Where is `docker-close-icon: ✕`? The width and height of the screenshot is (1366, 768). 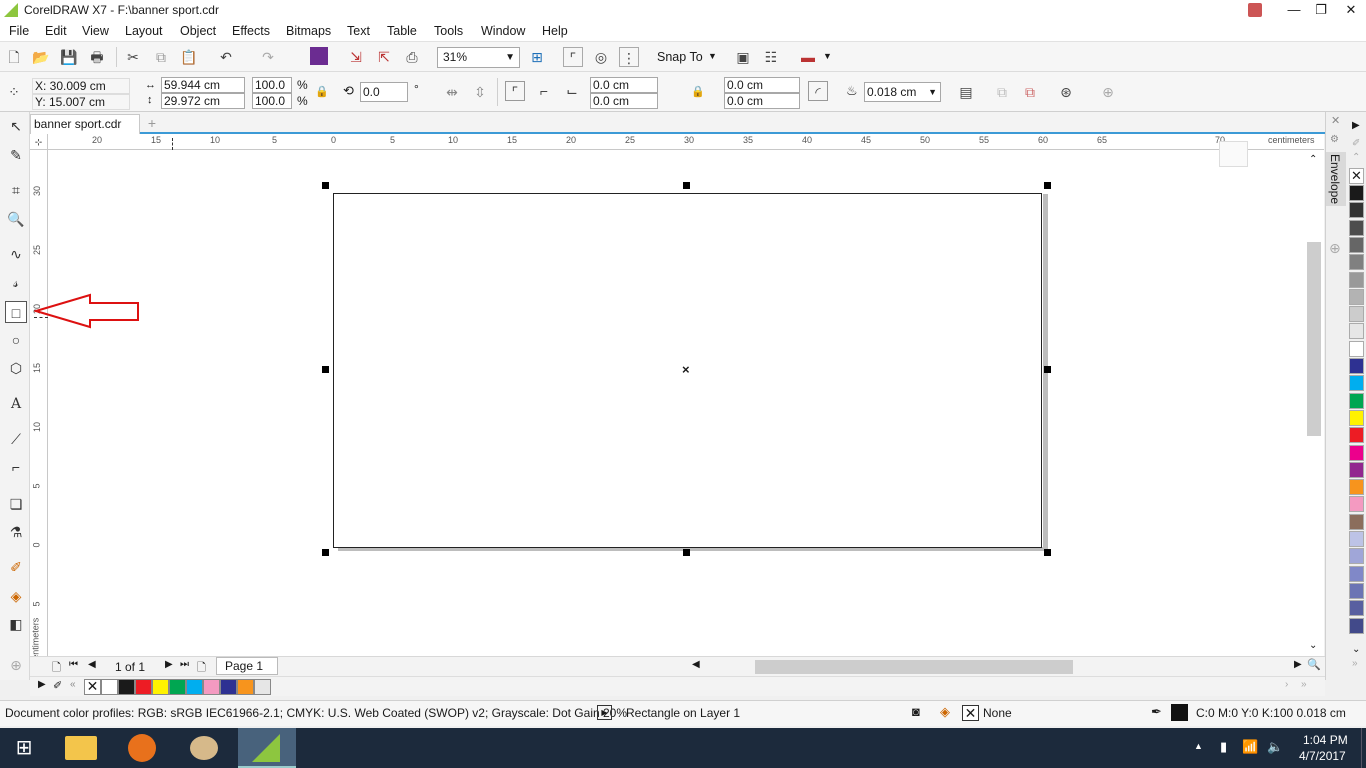
docker-close-icon: ✕ is located at coordinates (1335, 120).